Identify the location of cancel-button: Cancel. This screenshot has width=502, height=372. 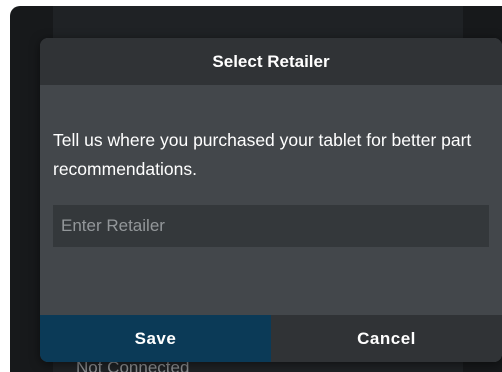
(386, 338).